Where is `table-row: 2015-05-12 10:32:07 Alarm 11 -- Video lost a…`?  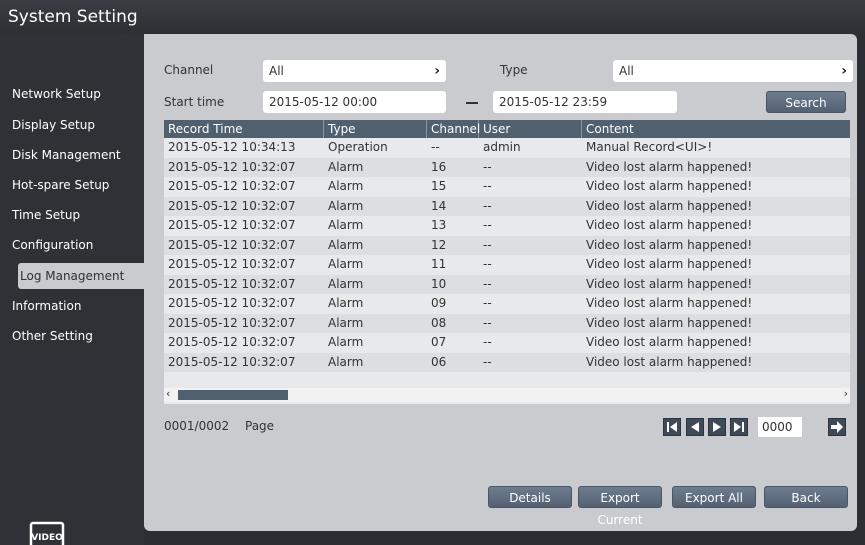 table-row: 2015-05-12 10:32:07 Alarm 11 -- Video lost a… is located at coordinates (507, 265).